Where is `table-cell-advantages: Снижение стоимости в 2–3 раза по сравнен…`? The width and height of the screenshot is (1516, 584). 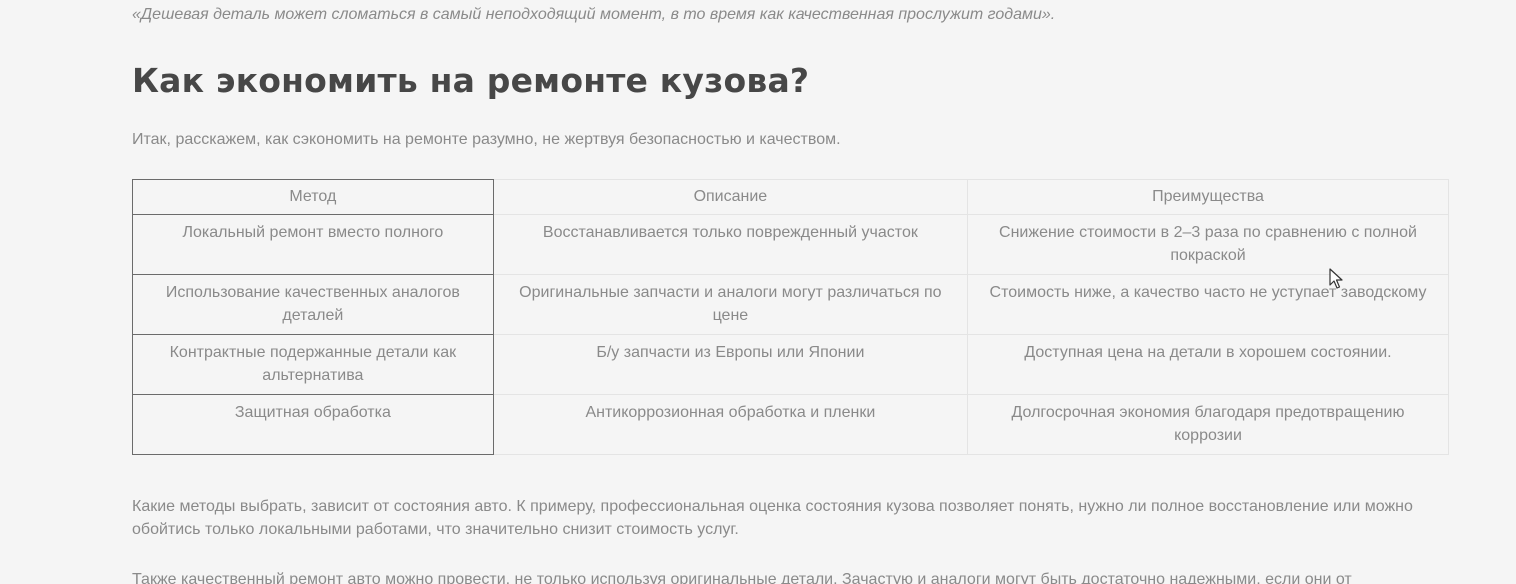
table-cell-advantages: Снижение стоимости в 2–3 раза по сравнен… is located at coordinates (1208, 244).